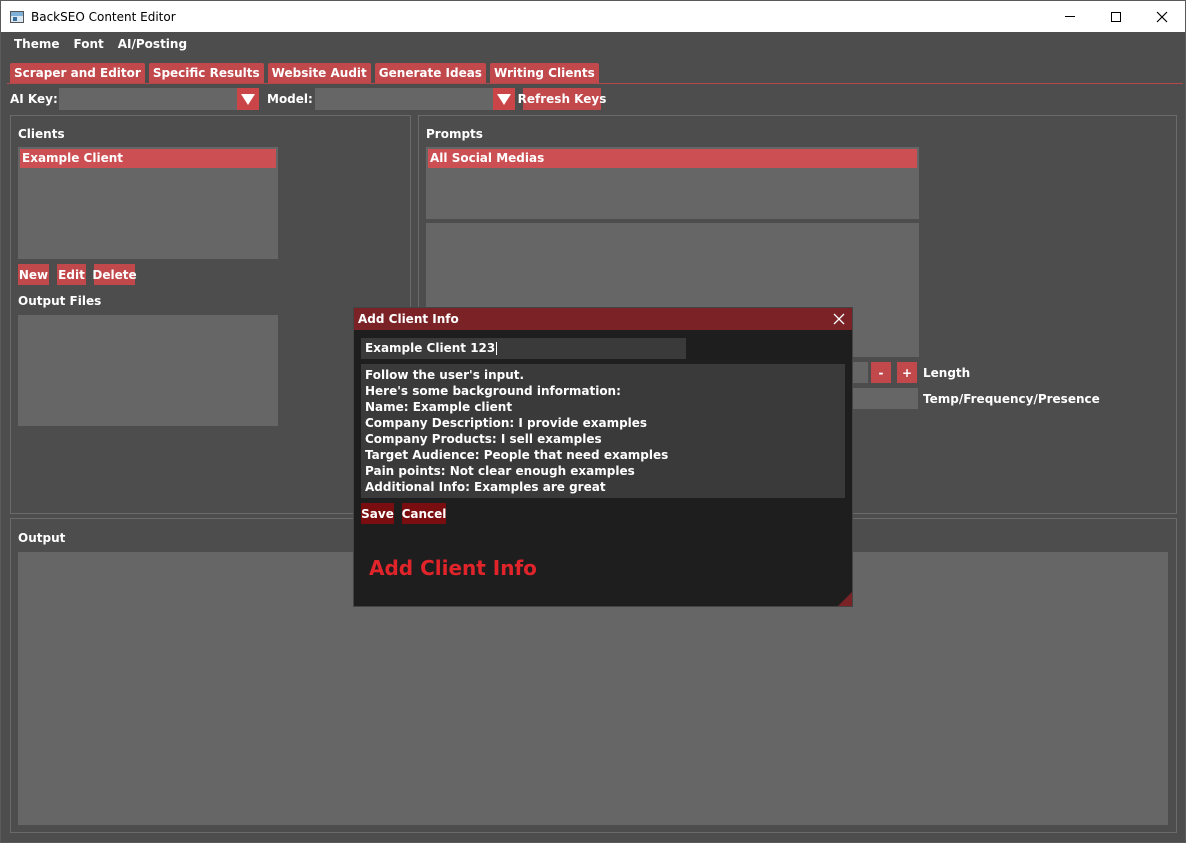 The image size is (1186, 843). Describe the element at coordinates (290, 99) in the screenshot. I see `model-label: Model:` at that location.